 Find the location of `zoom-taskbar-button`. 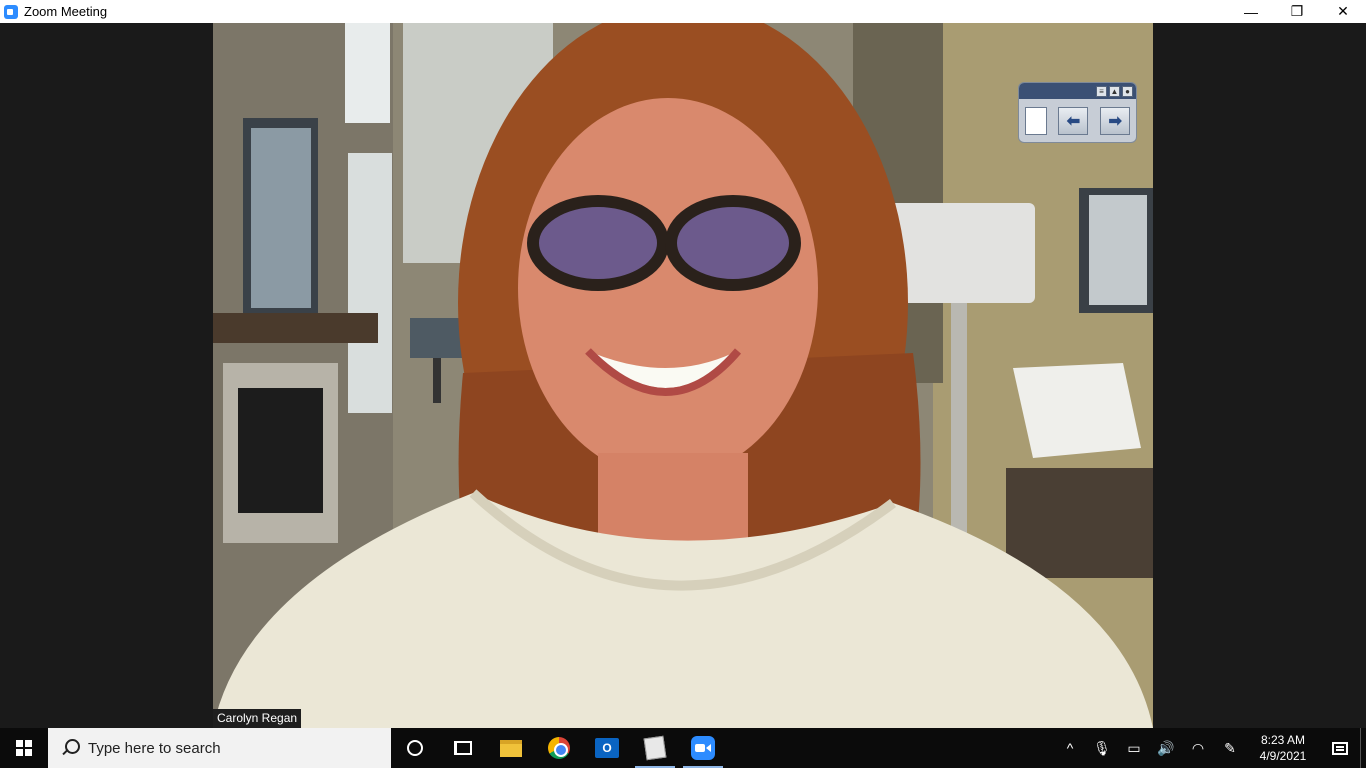

zoom-taskbar-button is located at coordinates (703, 748).